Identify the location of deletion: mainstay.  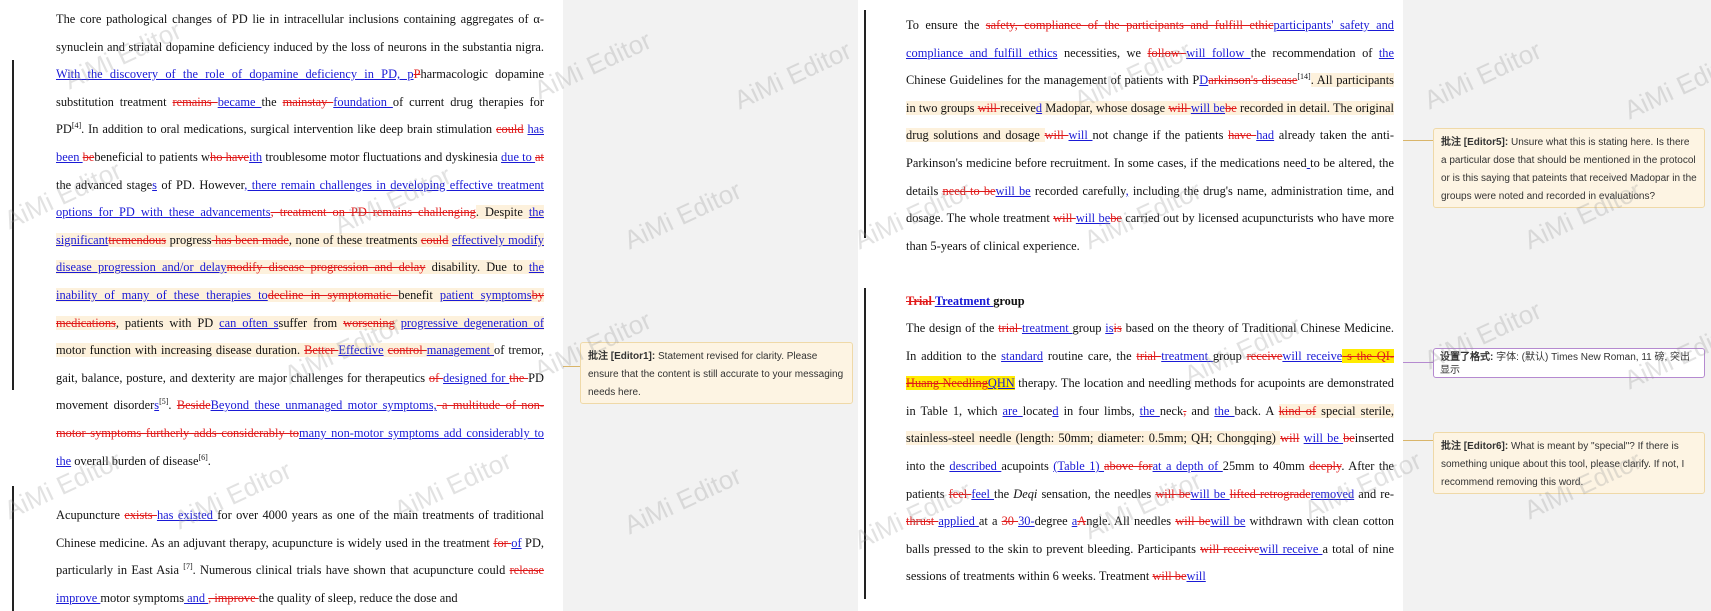
(308, 101).